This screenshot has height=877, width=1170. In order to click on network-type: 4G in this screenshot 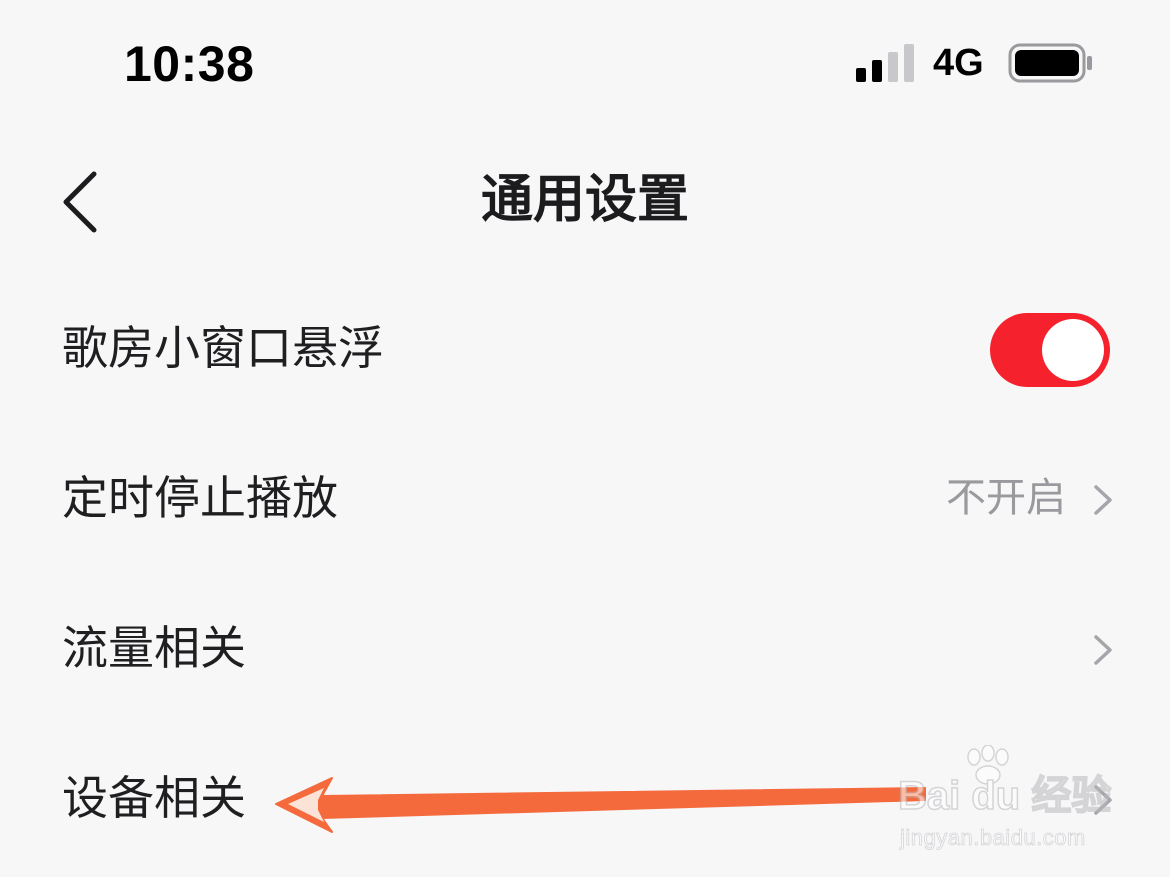, I will do `click(958, 63)`.